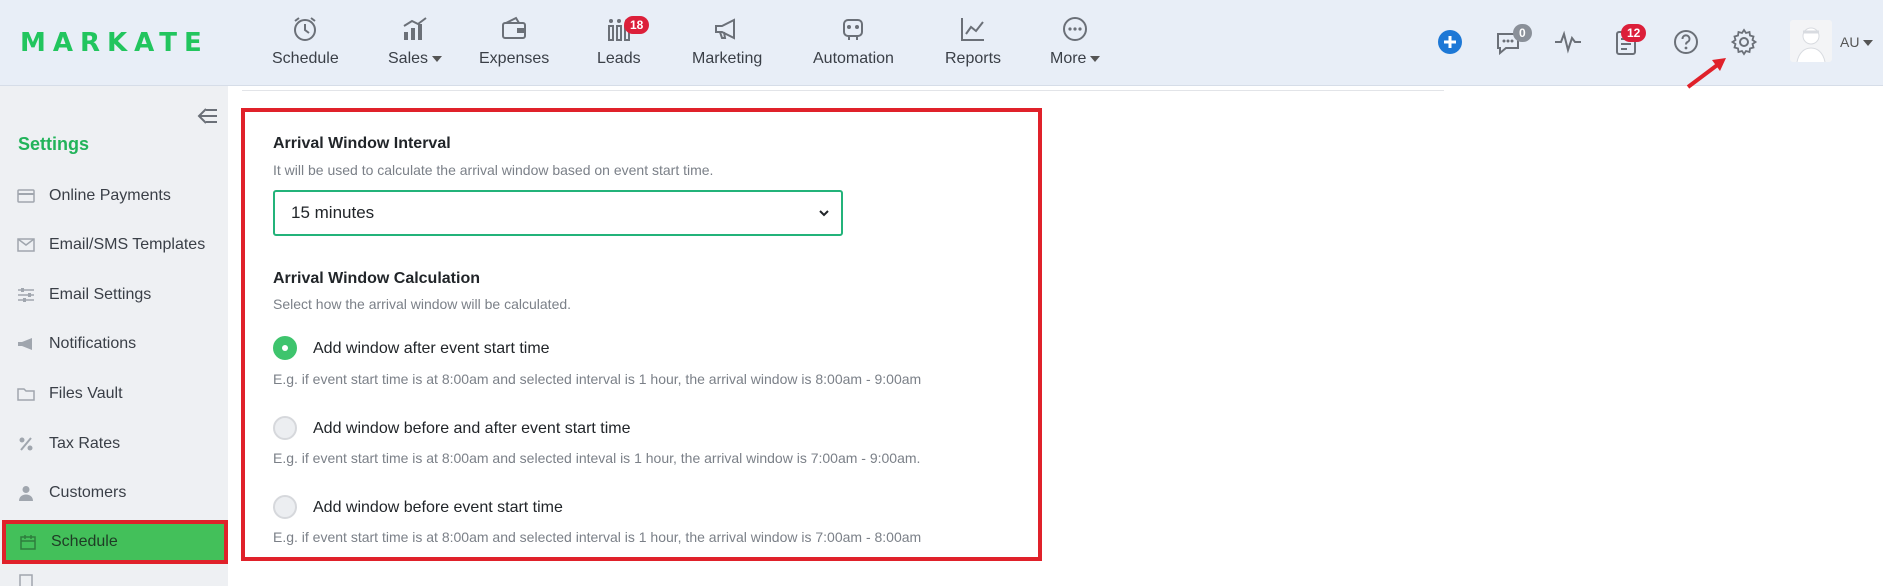  I want to click on sidebar-item-schedule: Schedule, so click(115, 542).